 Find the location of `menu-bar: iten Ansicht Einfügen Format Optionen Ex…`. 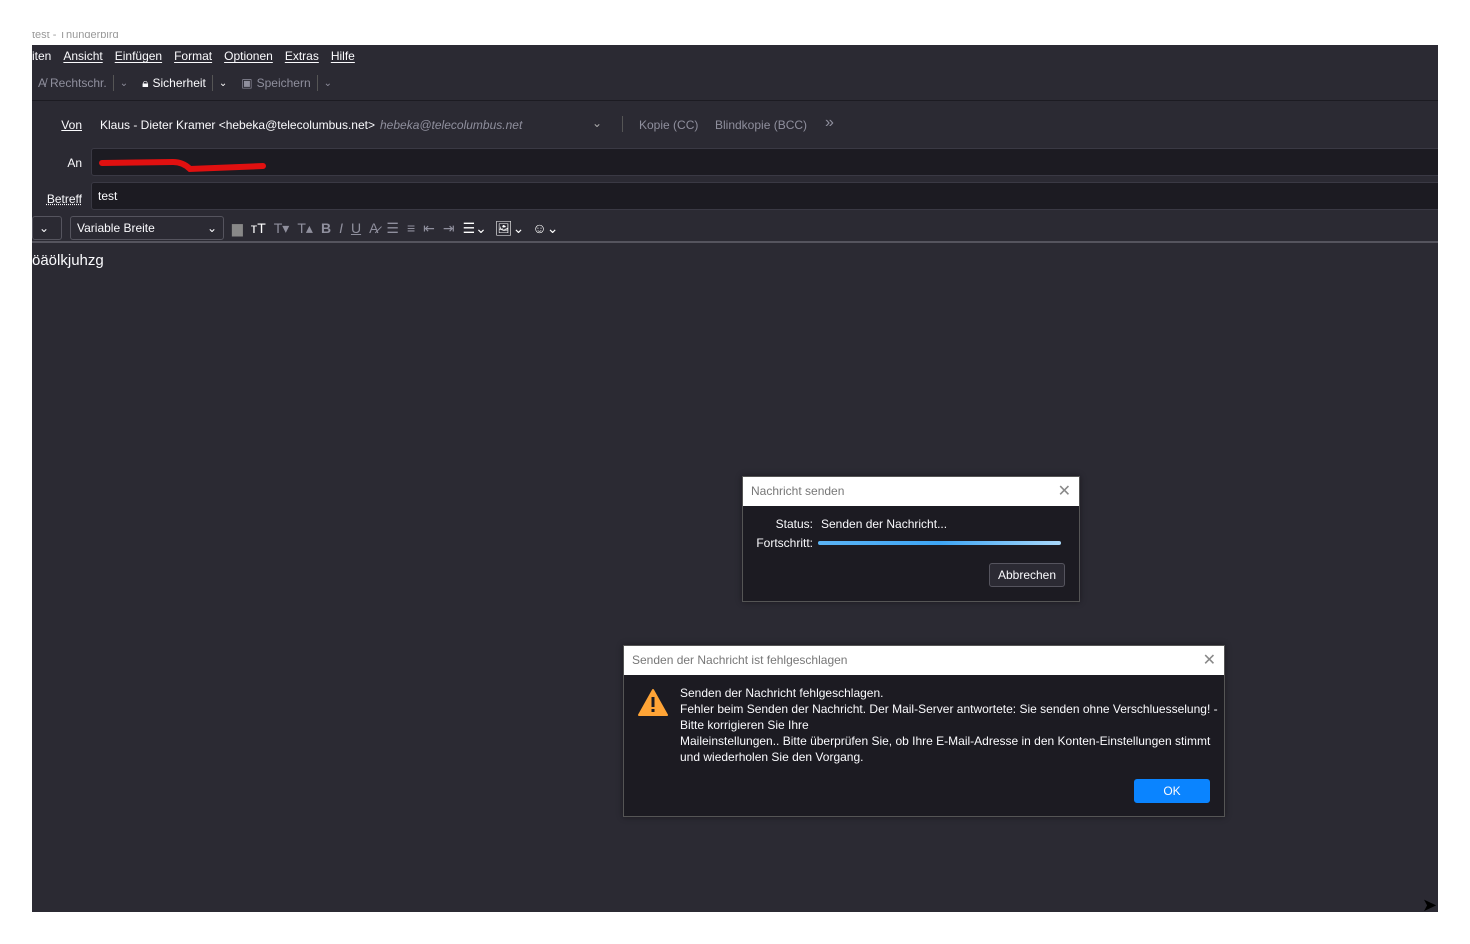

menu-bar: iten Ansicht Einfügen Format Optionen Ex… is located at coordinates (193, 56).